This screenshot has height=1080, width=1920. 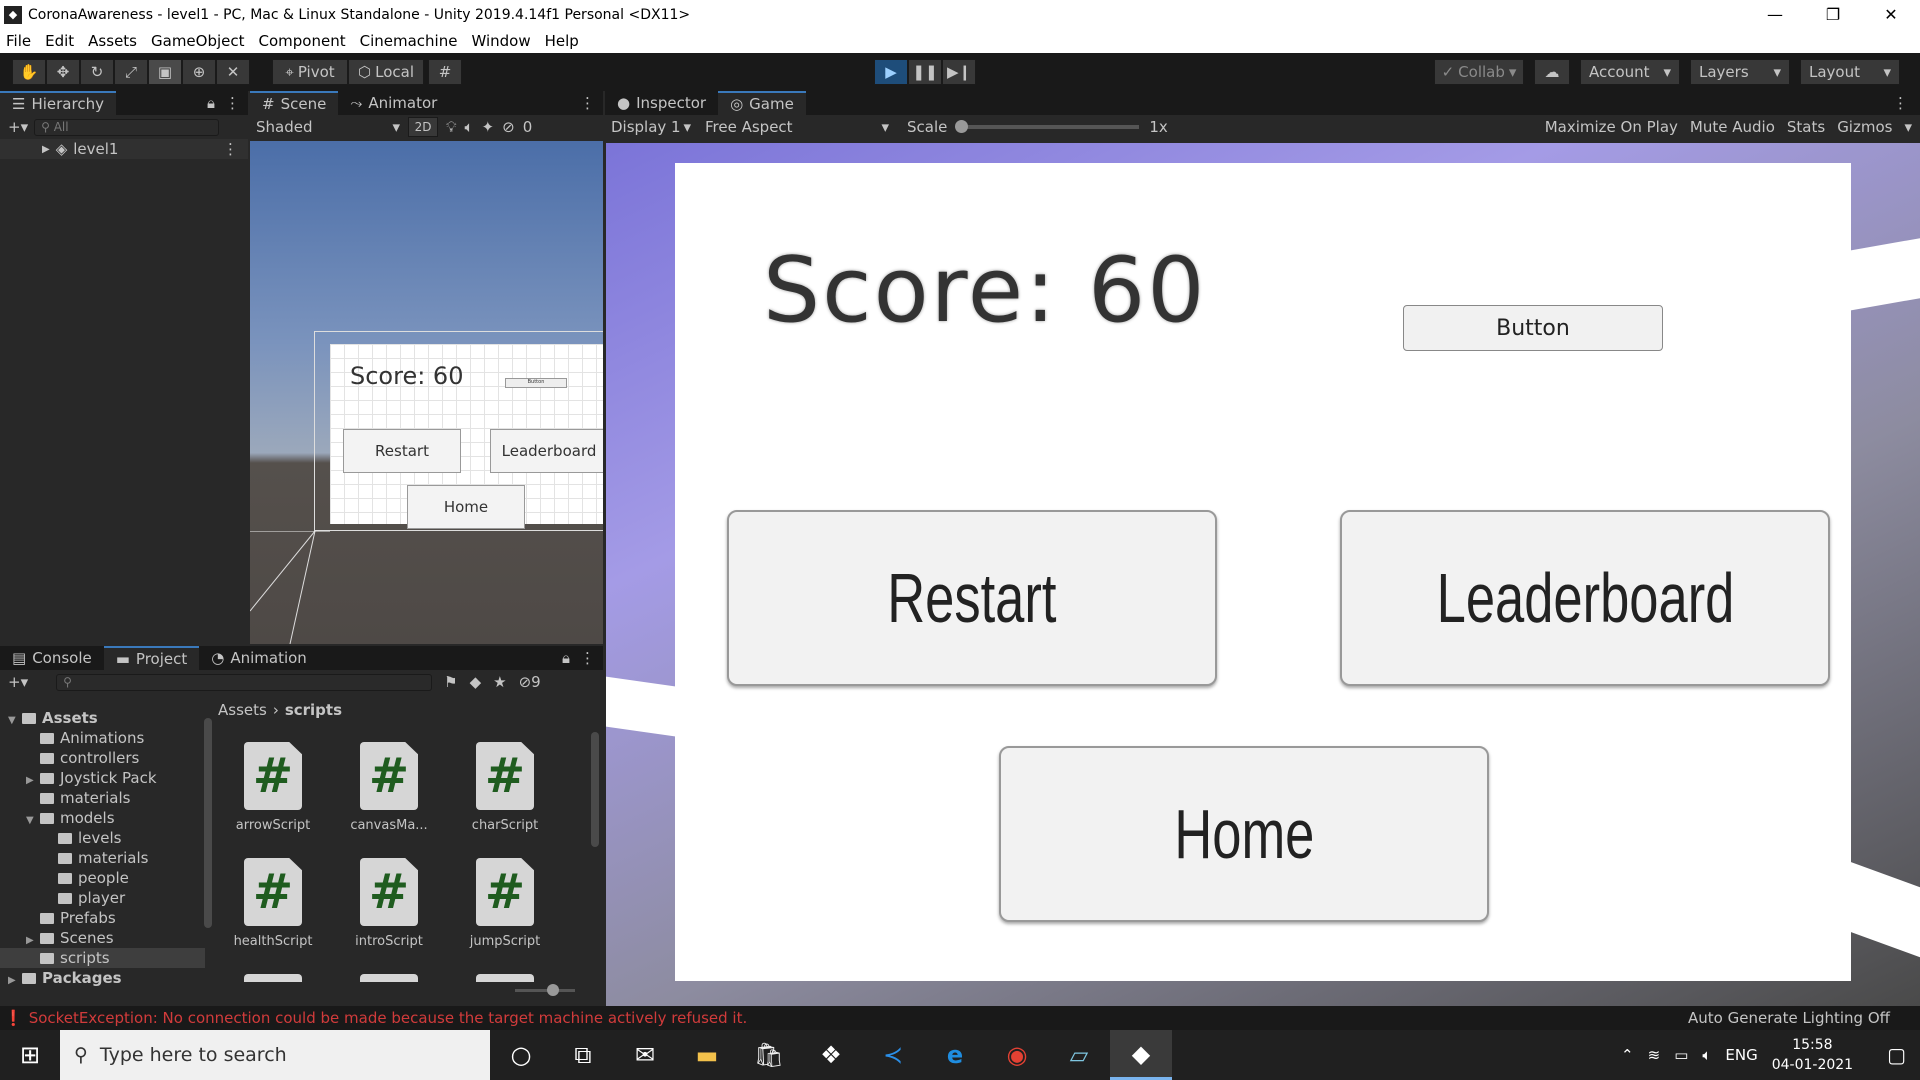 I want to click on mail-icon: ✉, so click(x=645, y=1055).